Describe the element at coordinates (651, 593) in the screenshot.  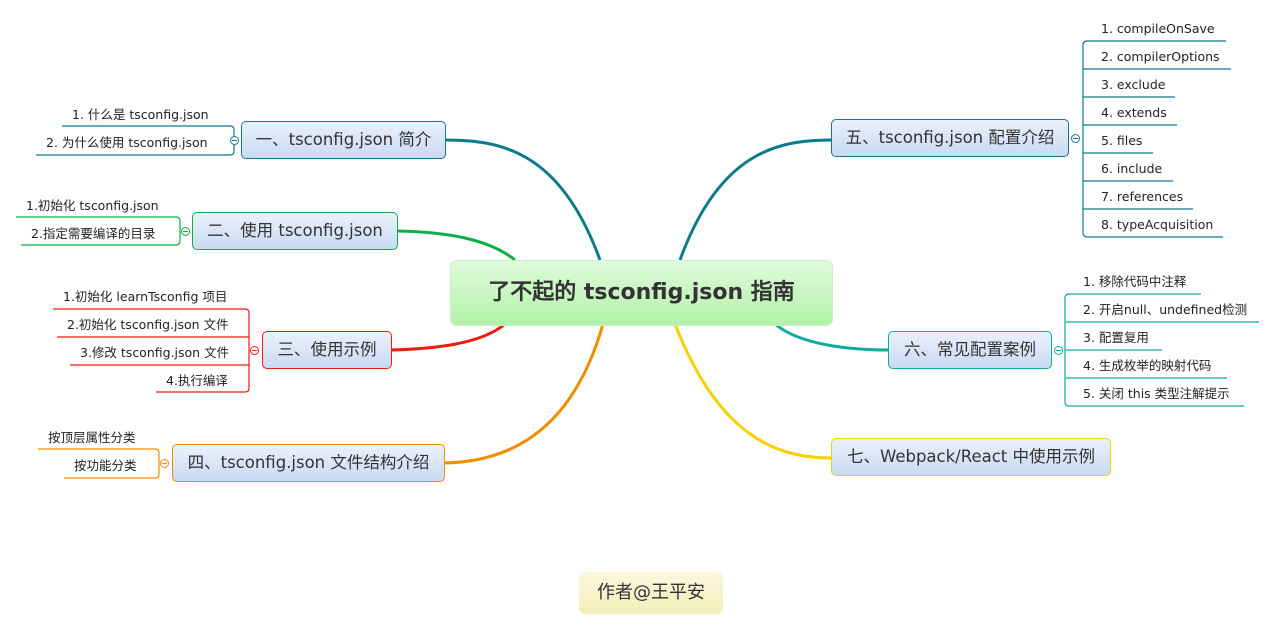
I see `author-label: 作者@王平安` at that location.